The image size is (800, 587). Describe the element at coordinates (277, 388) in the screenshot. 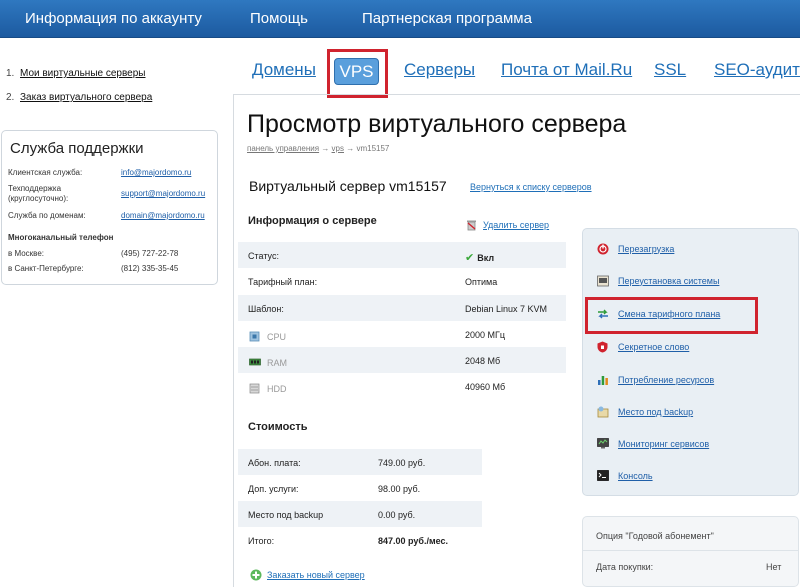

I see `hdd-label: HDD` at that location.